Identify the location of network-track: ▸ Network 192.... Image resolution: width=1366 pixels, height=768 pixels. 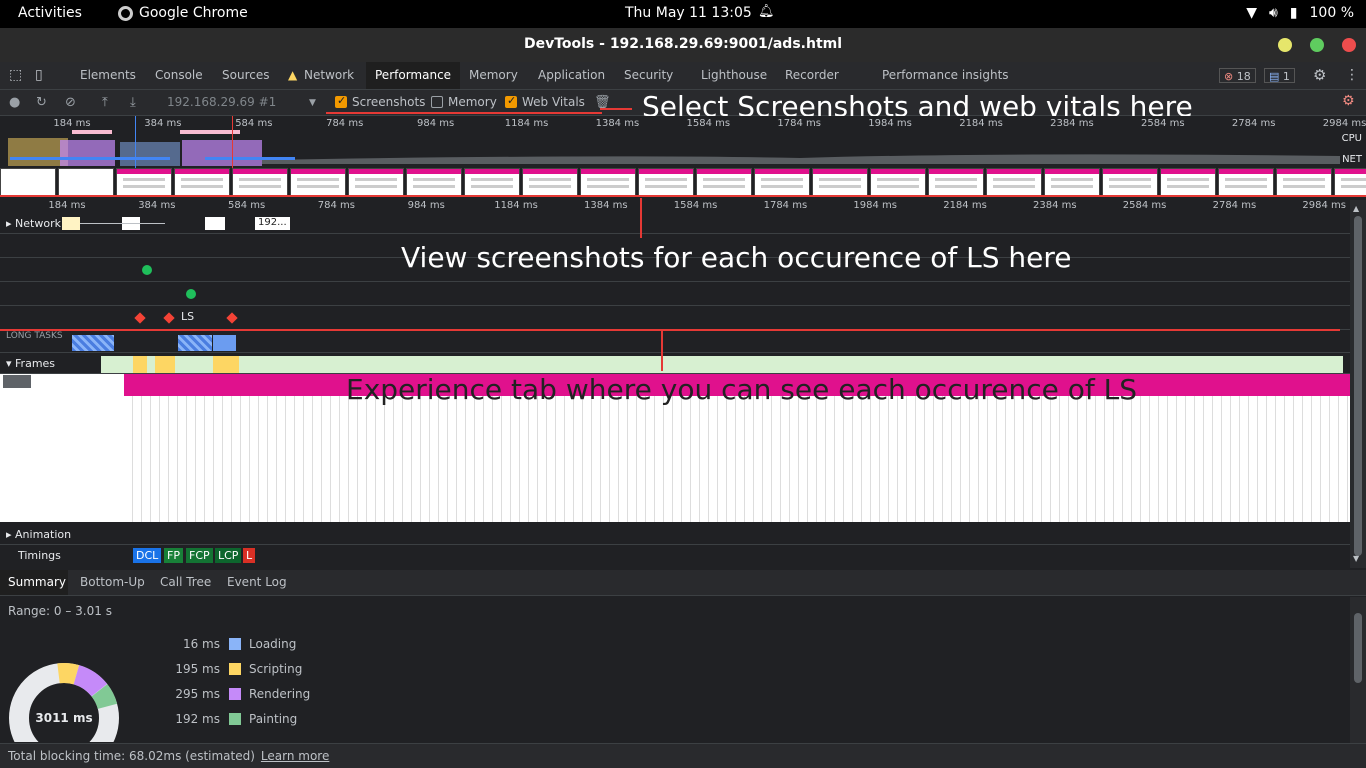
(675, 224).